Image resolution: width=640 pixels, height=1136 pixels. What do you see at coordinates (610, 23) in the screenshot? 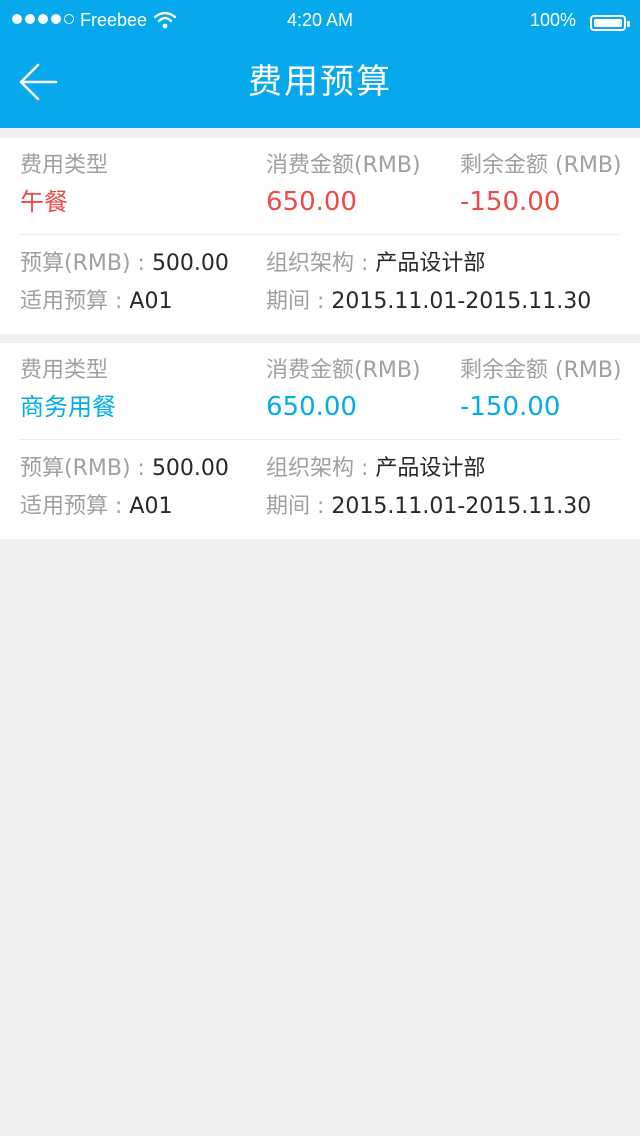
I see `battery-icon` at bounding box center [610, 23].